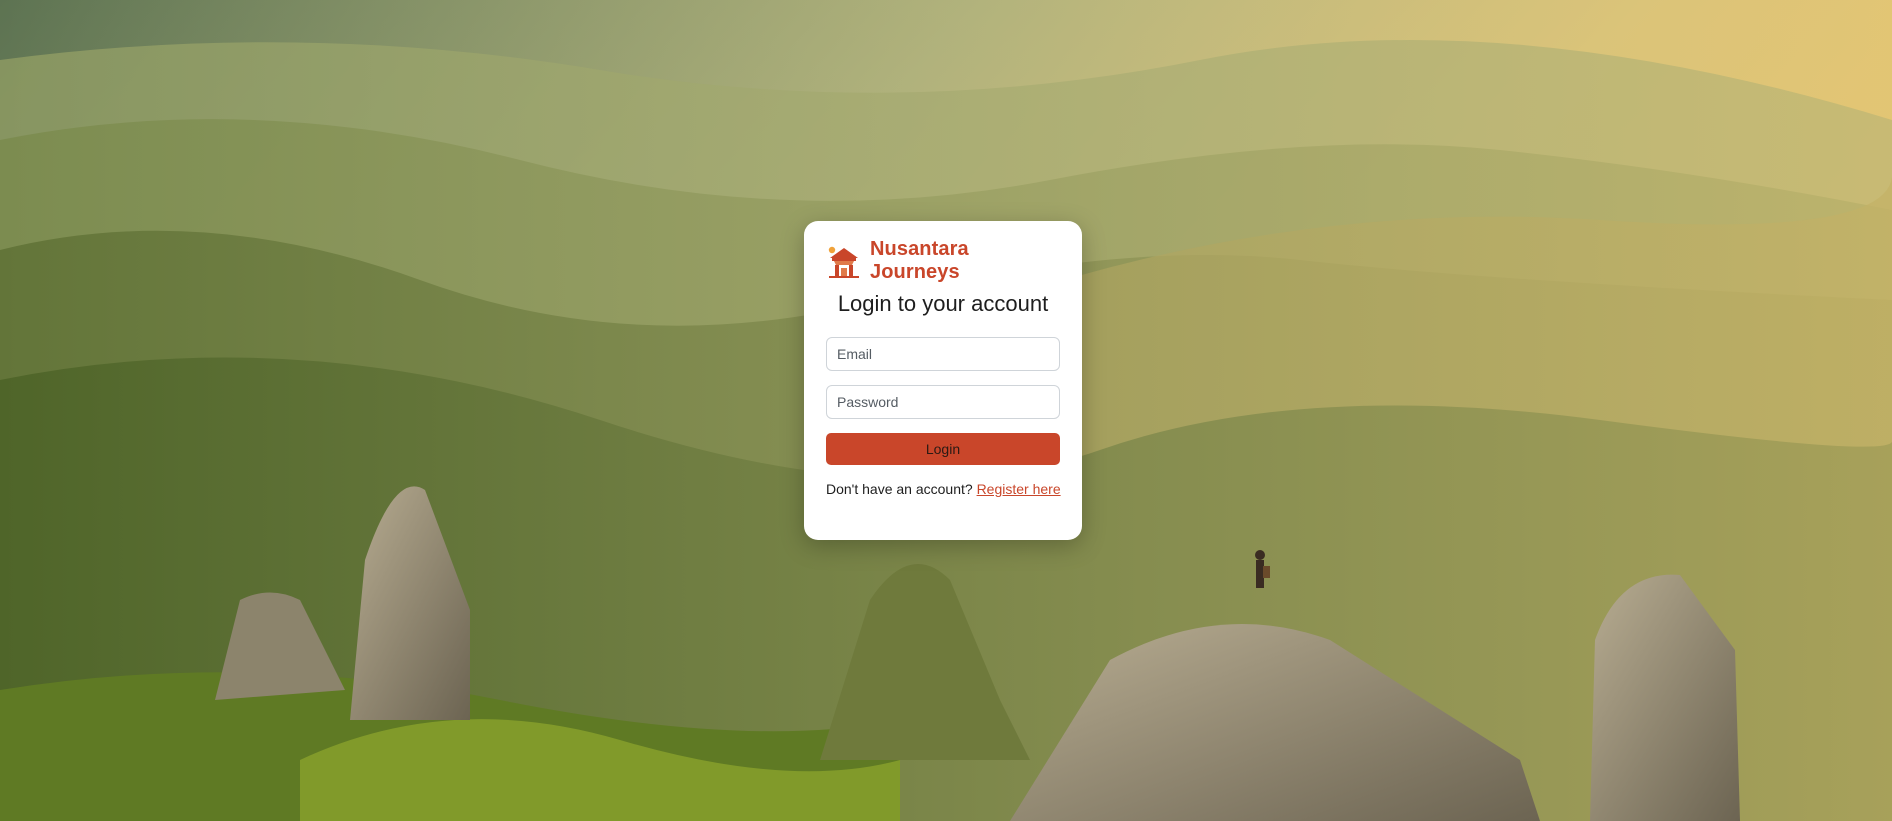 Image resolution: width=1892 pixels, height=821 pixels. I want to click on password-input, so click(943, 402).